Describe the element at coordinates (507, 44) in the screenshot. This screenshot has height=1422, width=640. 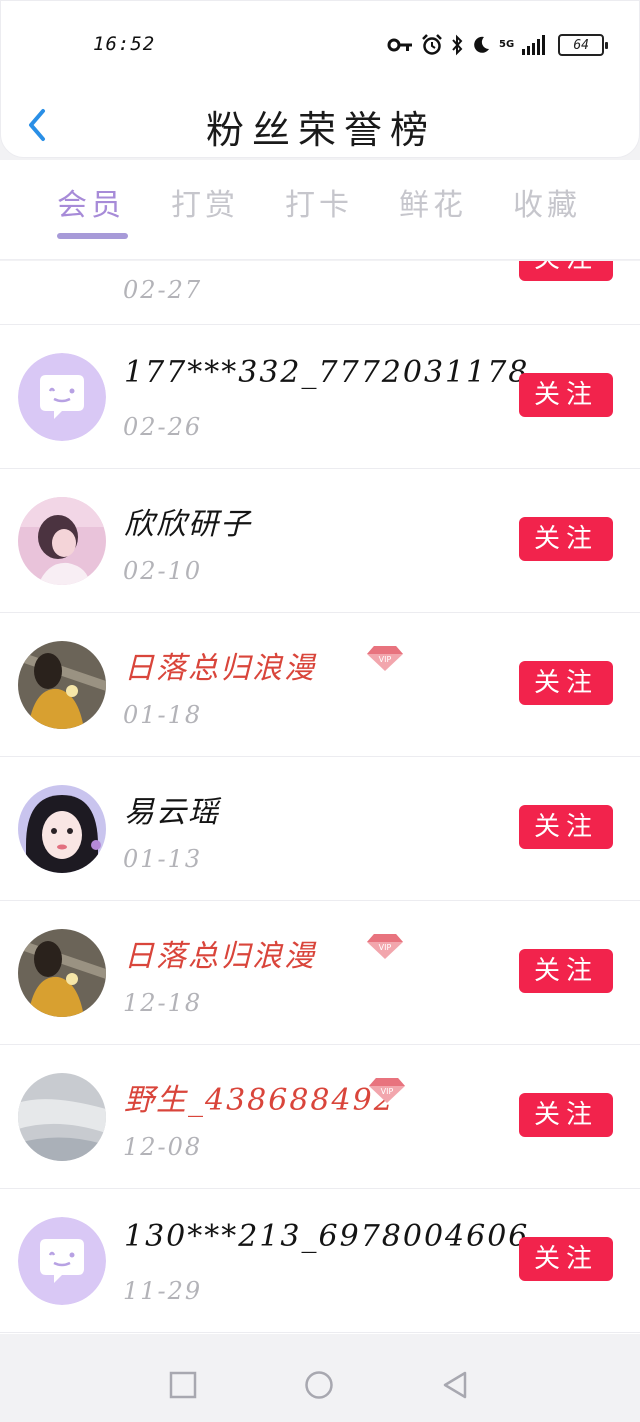
I see `network-label: 5G` at that location.